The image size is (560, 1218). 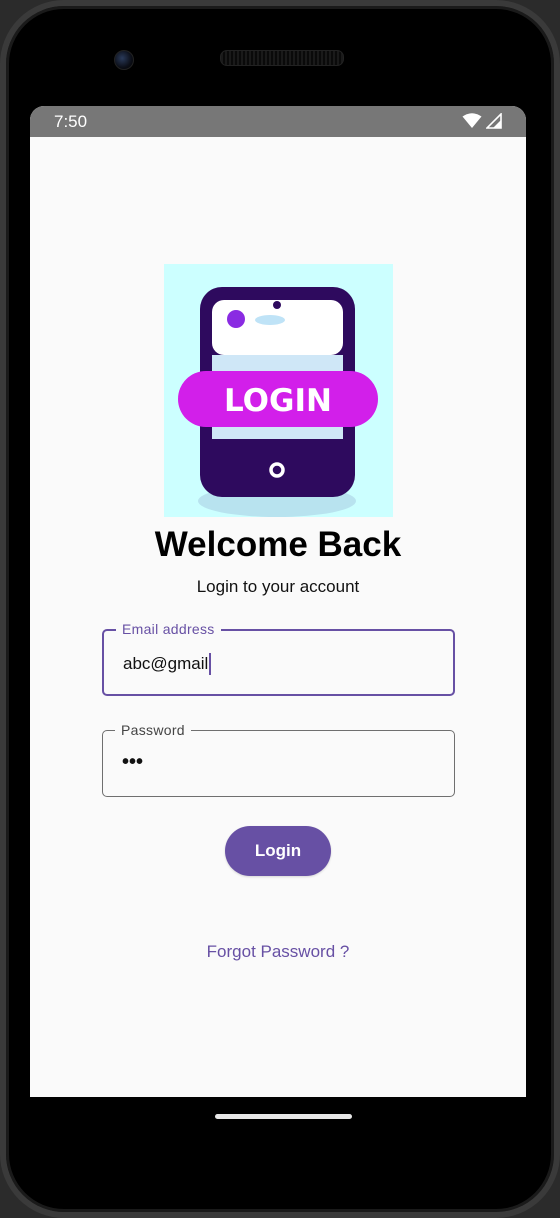 I want to click on home-gesture-bar, so click(x=283, y=1116).